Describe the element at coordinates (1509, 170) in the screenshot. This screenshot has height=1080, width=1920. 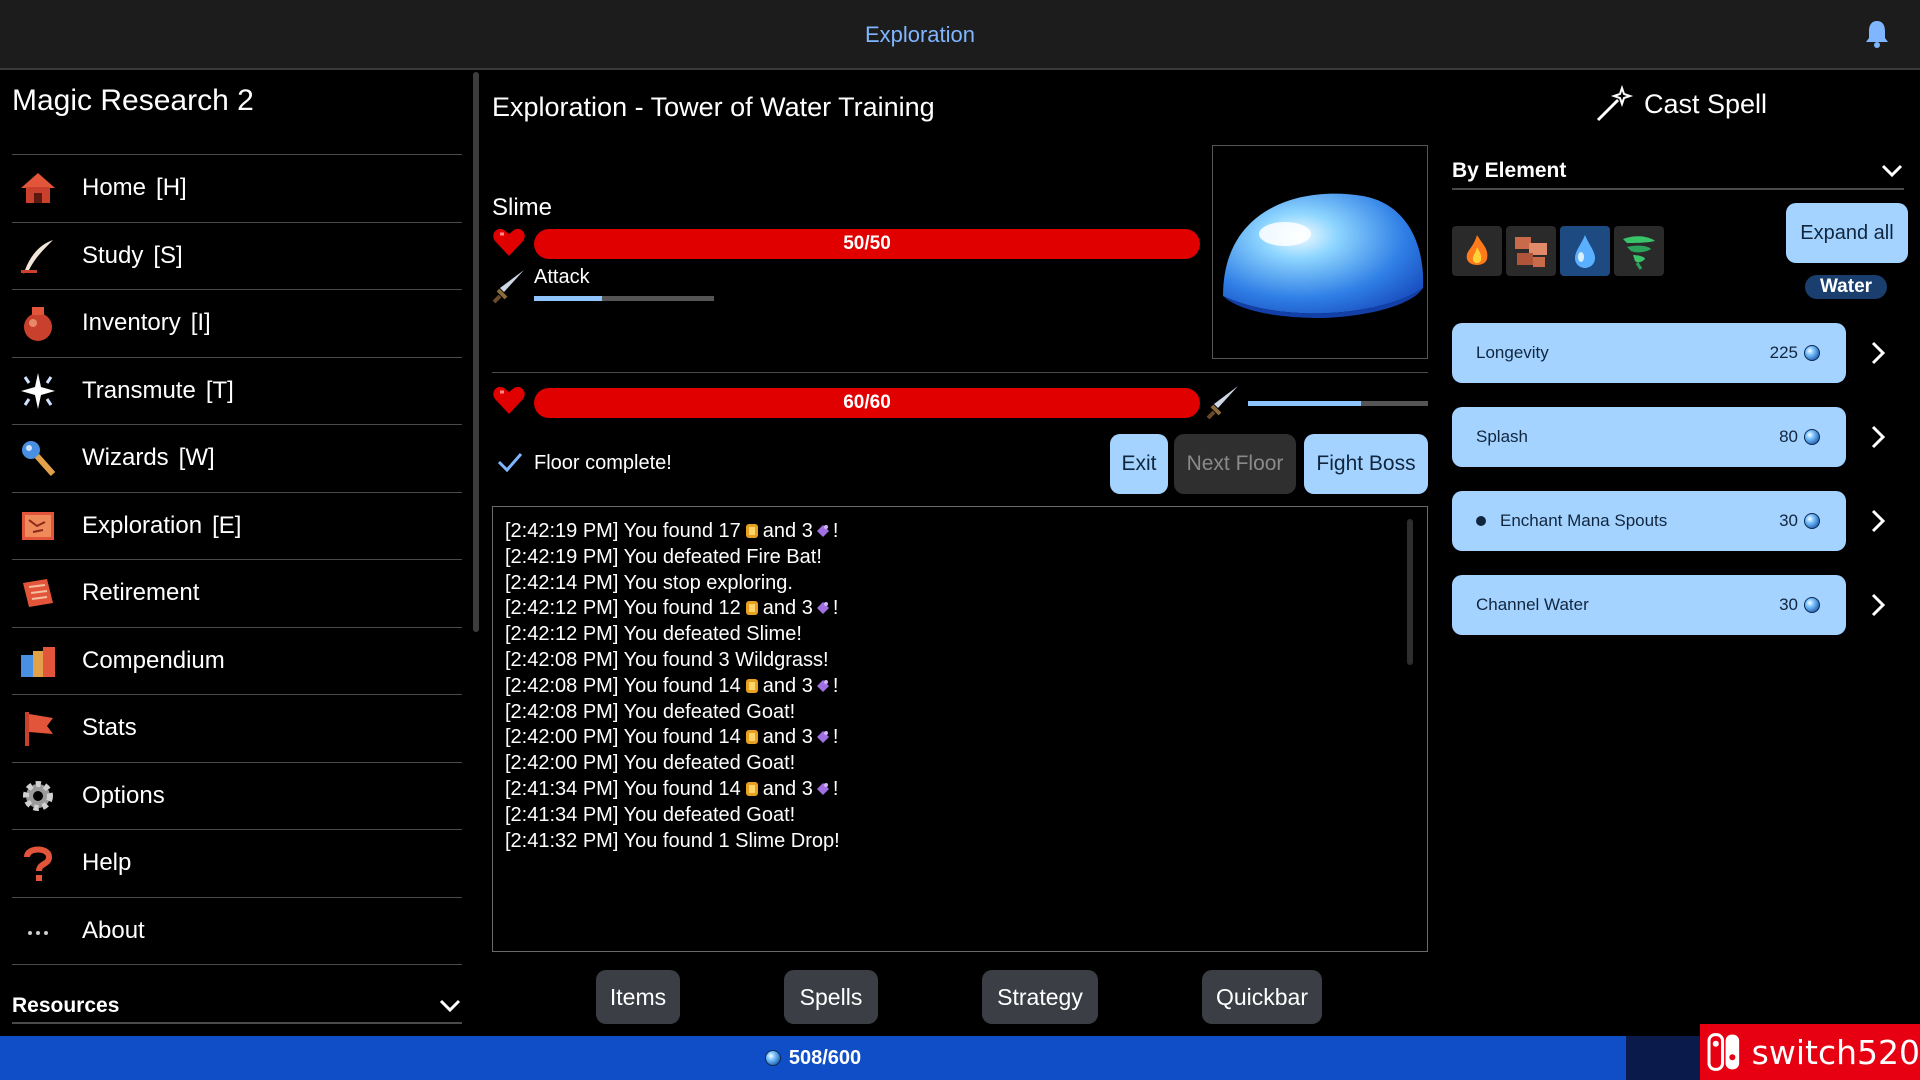
I see `element-filter-label: By Element` at that location.